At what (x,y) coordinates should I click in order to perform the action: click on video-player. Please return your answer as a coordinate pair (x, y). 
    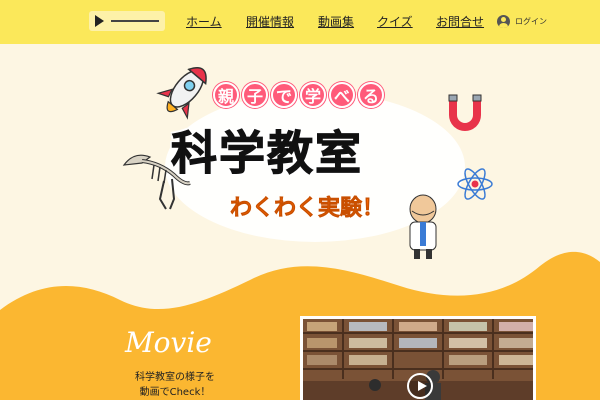
    Looking at the image, I should click on (418, 358).